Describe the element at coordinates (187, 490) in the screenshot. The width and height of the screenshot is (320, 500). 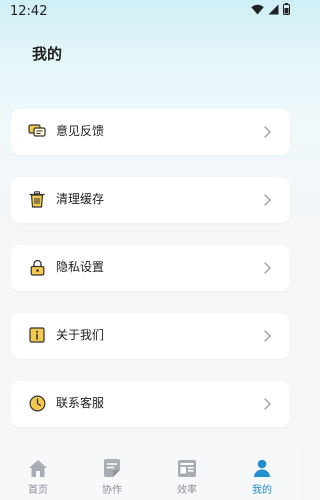
I see `tab-label: 效率` at that location.